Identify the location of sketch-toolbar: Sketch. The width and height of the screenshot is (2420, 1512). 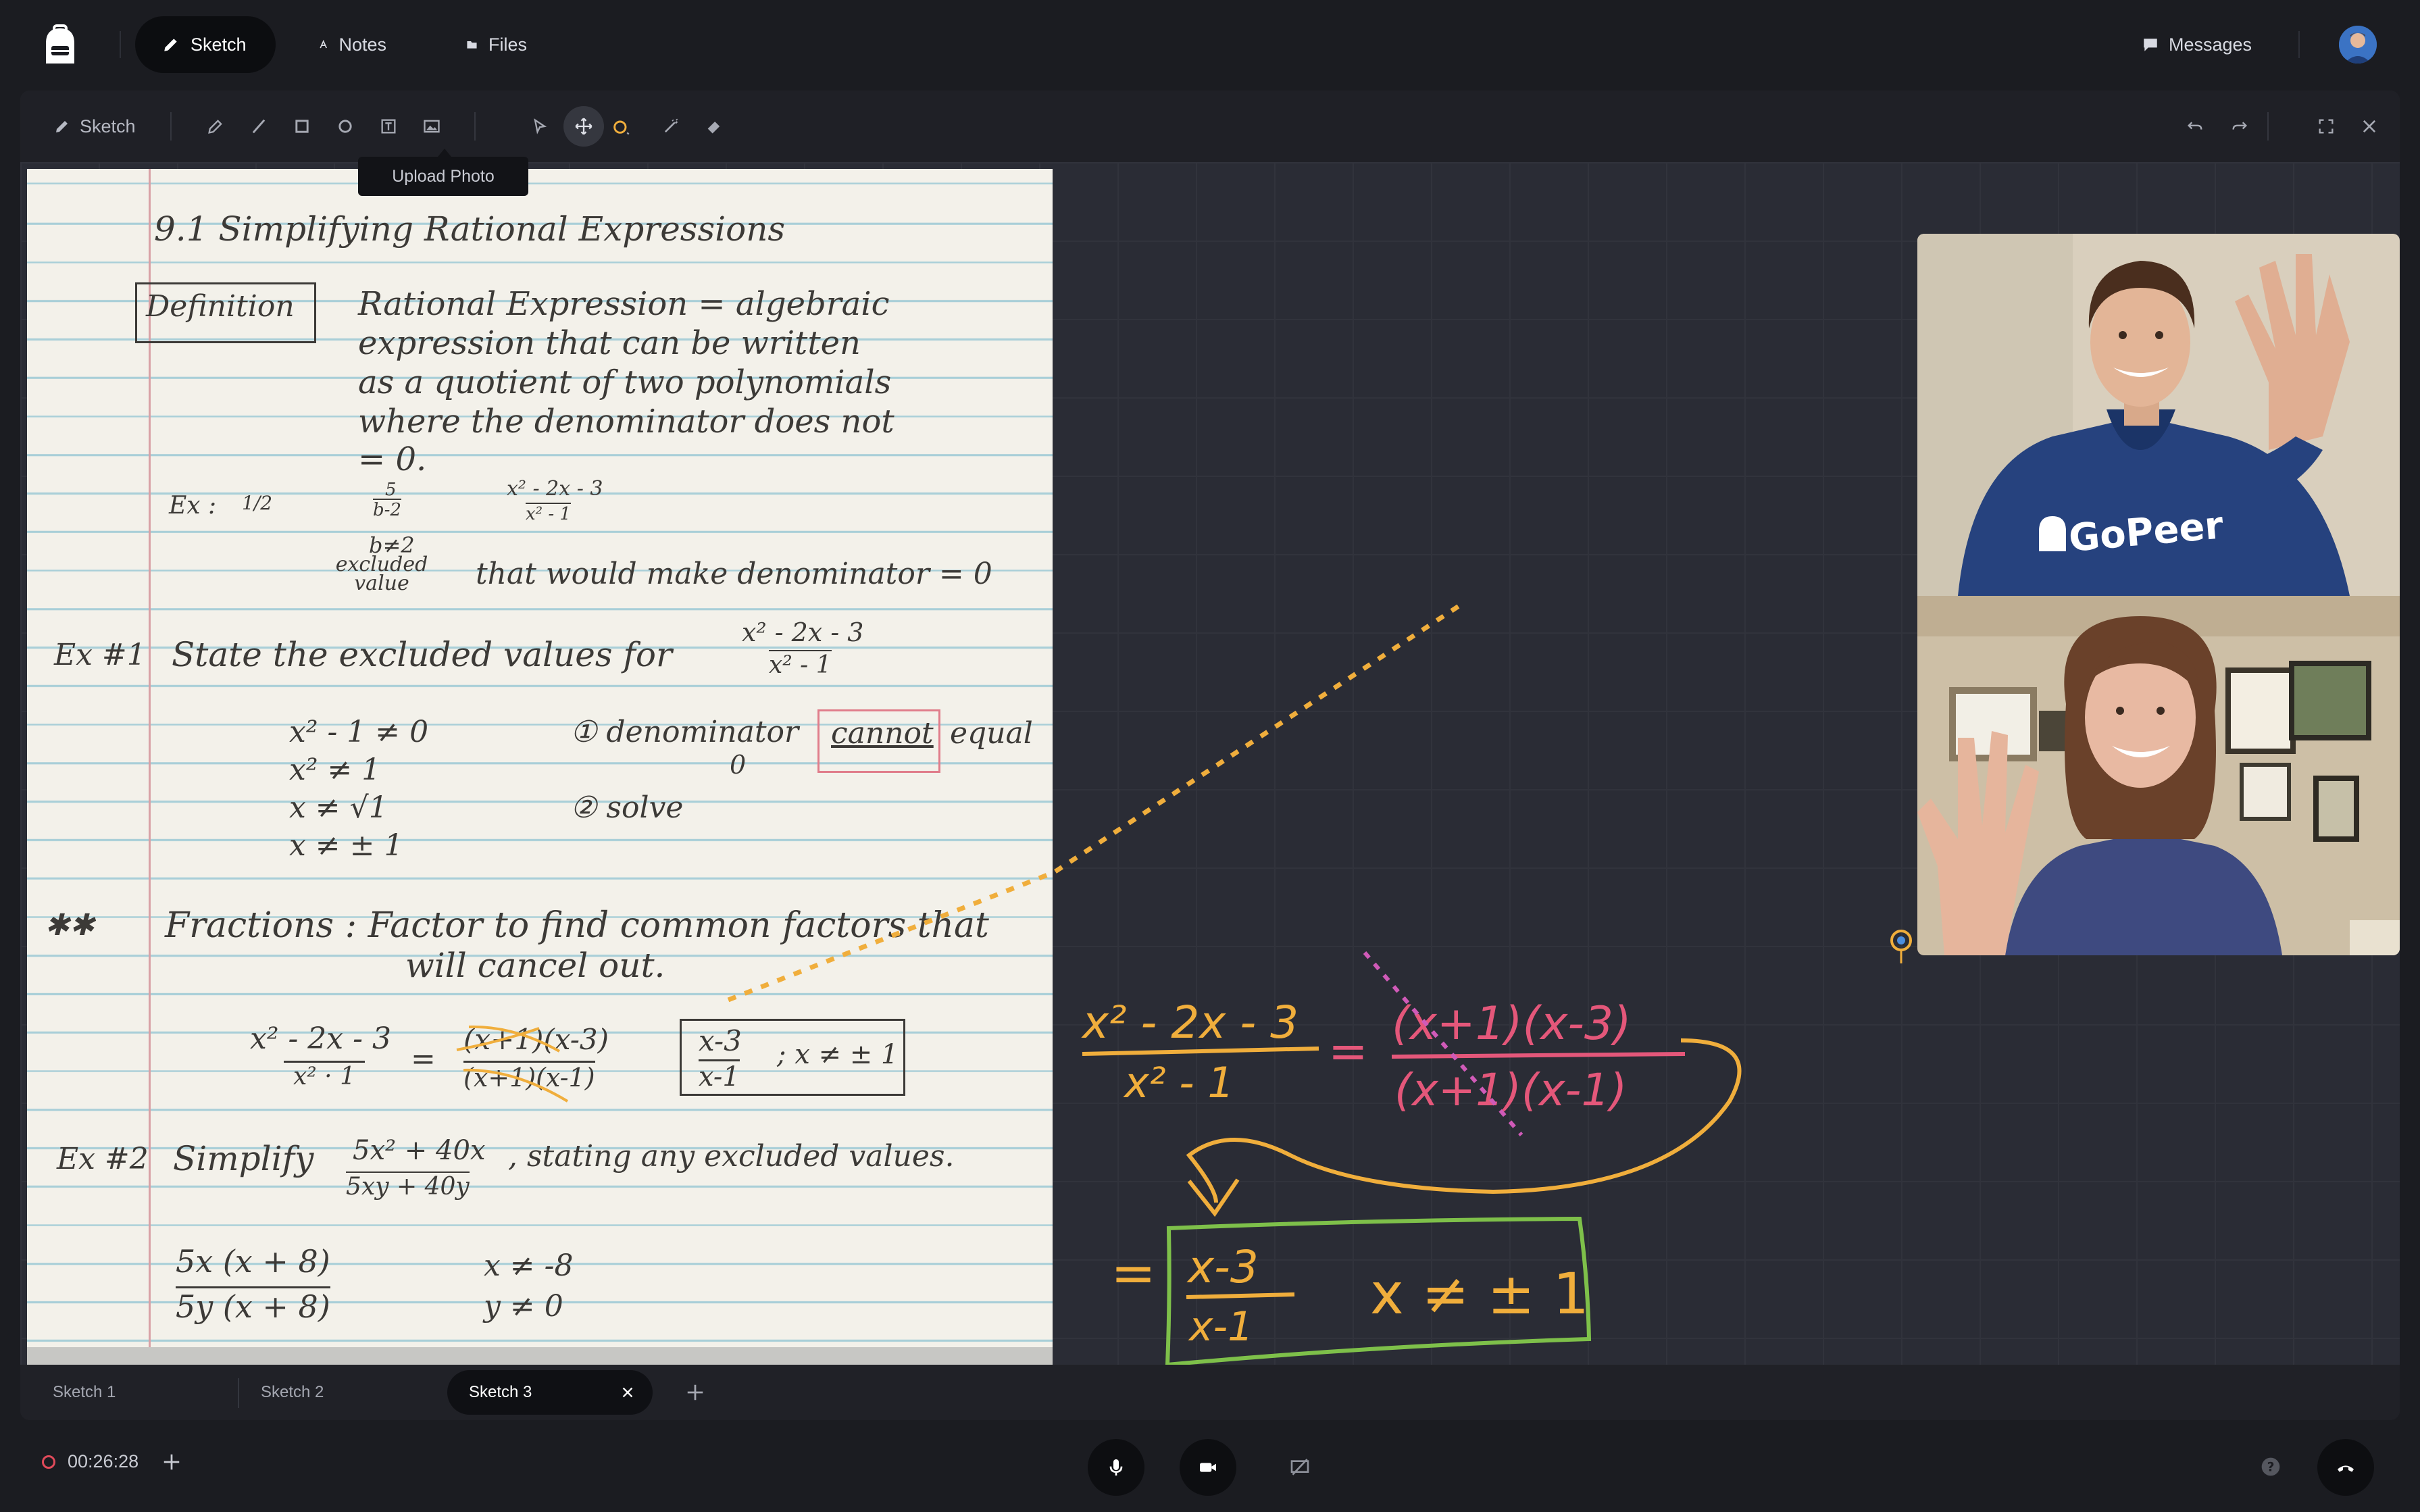
(1210, 126).